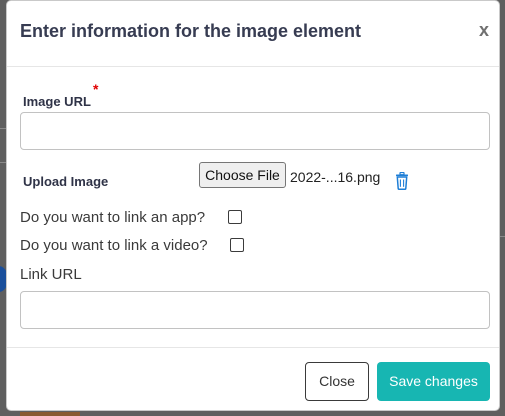 The height and width of the screenshot is (416, 505). What do you see at coordinates (50, 414) in the screenshot?
I see `backdrop-shape` at bounding box center [50, 414].